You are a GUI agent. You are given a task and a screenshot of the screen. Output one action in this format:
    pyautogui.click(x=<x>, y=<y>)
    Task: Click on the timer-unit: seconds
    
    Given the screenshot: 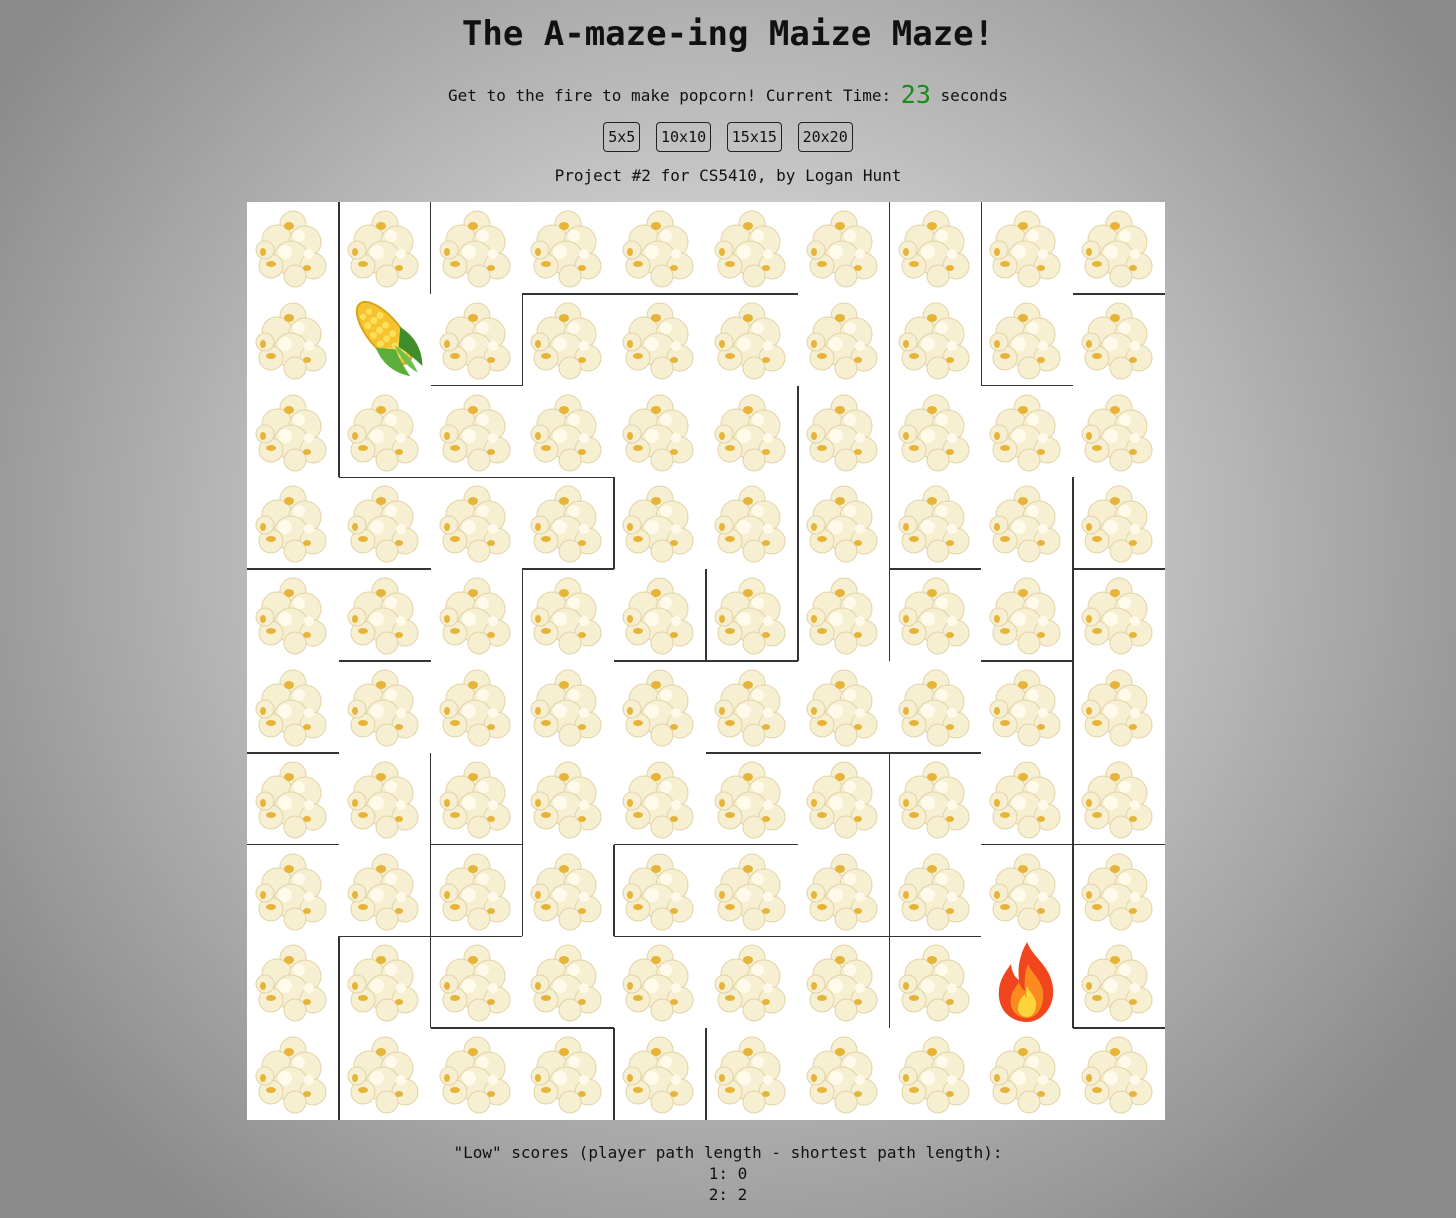 What is the action you would take?
    pyautogui.click(x=974, y=95)
    